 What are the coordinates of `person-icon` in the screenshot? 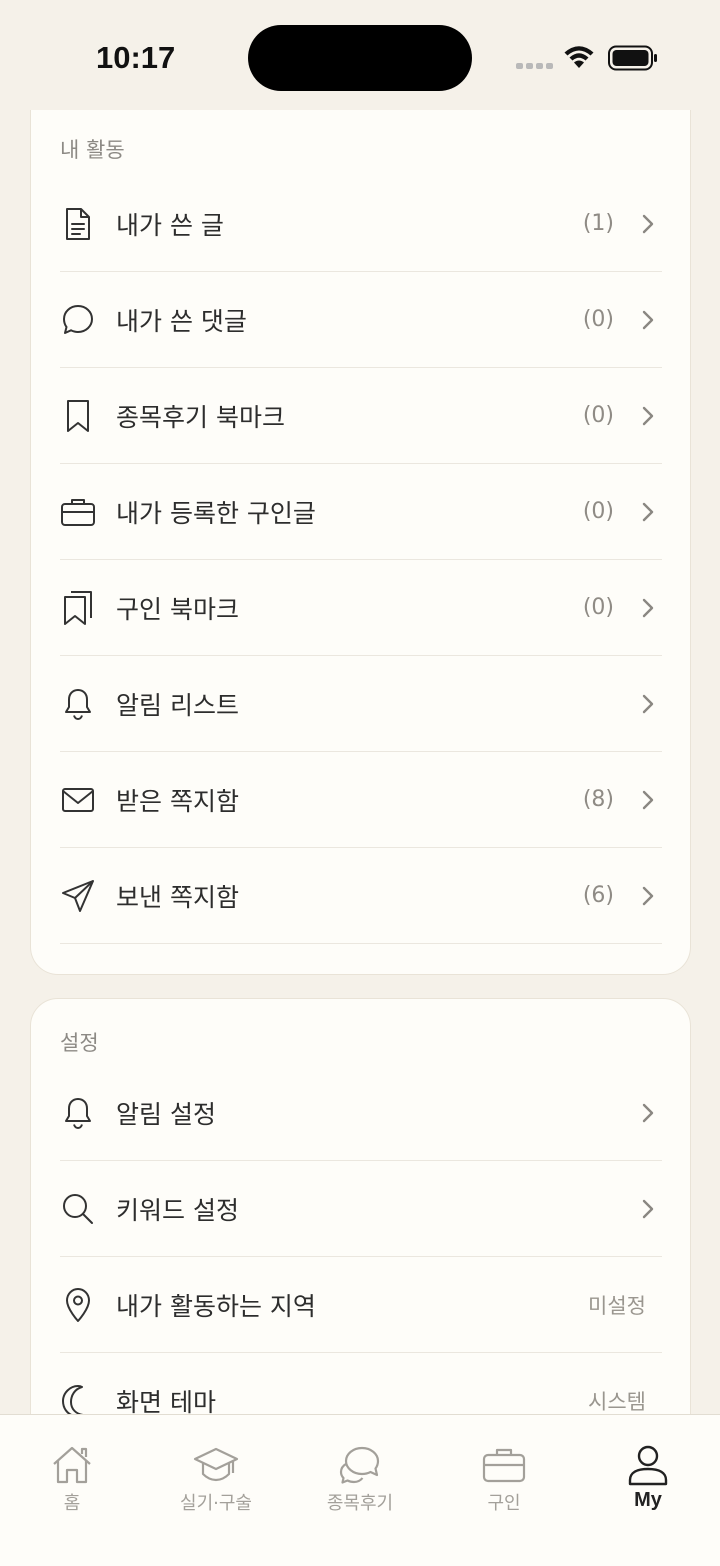 It's located at (648, 1465).